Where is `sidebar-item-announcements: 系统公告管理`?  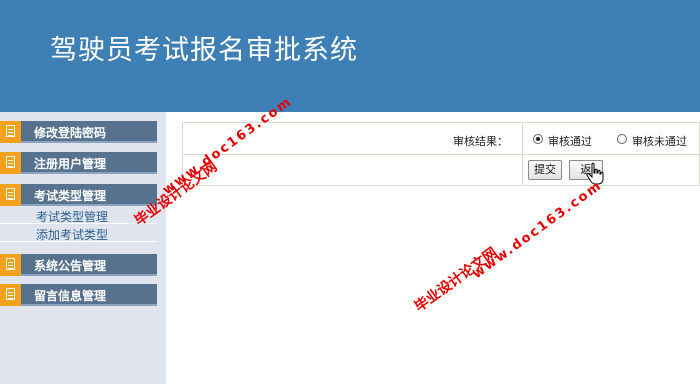 sidebar-item-announcements: 系统公告管理 is located at coordinates (78, 265).